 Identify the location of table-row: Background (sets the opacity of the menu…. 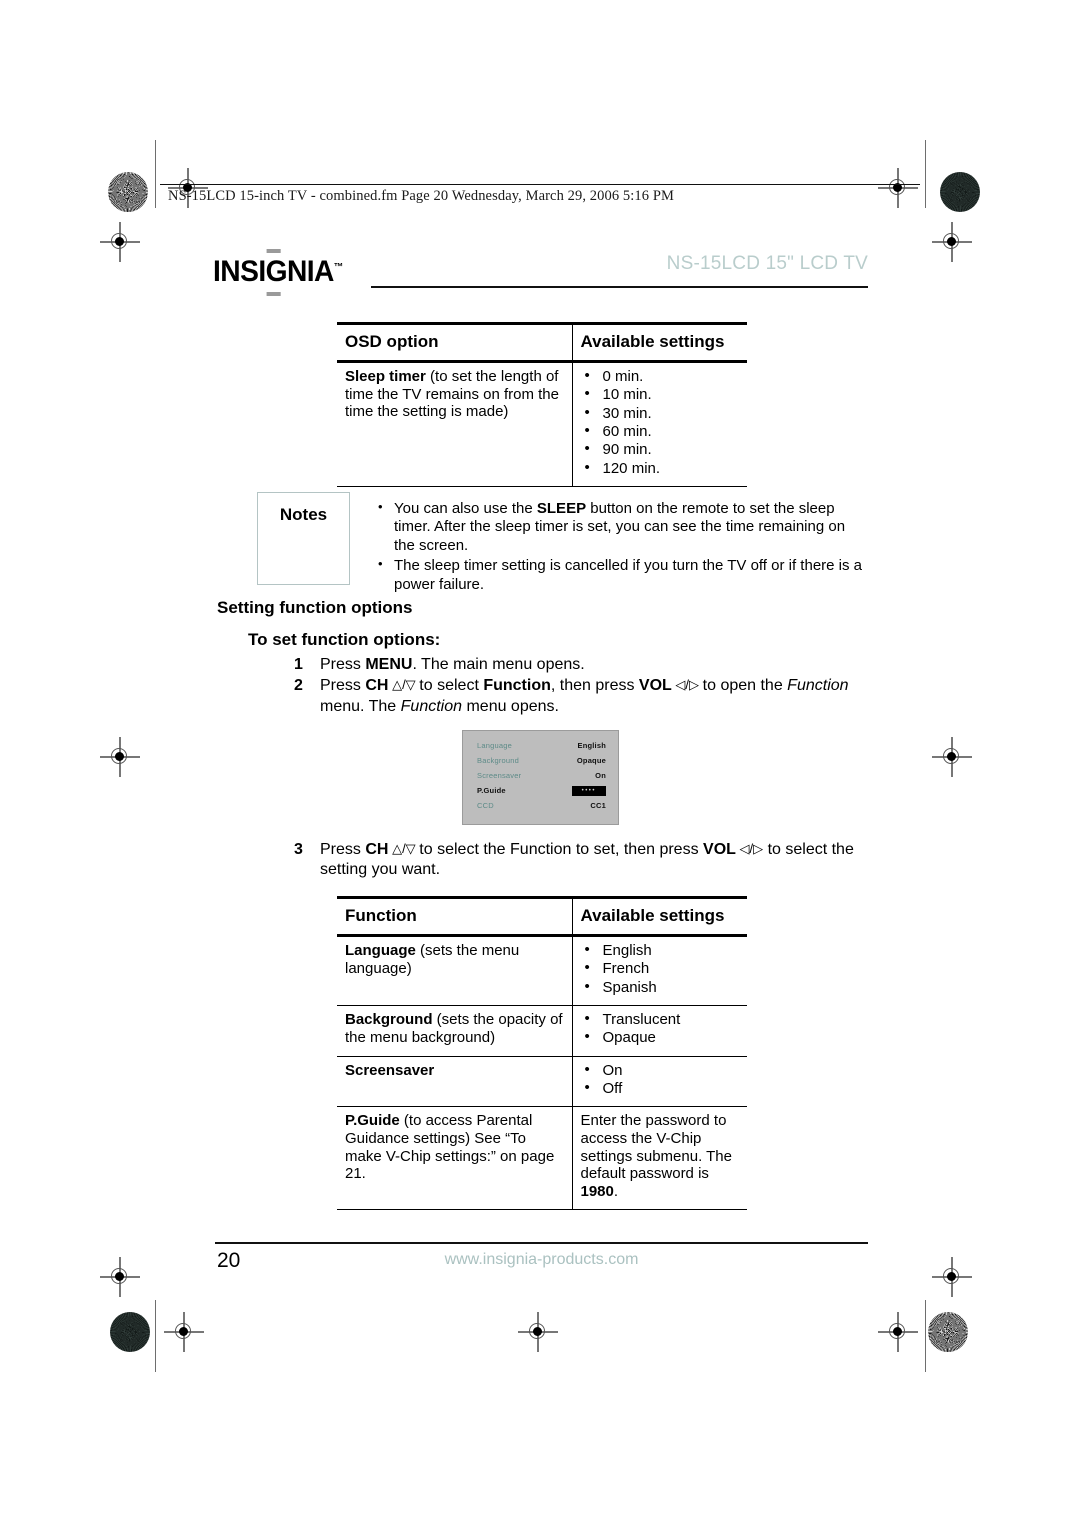
(542, 1031).